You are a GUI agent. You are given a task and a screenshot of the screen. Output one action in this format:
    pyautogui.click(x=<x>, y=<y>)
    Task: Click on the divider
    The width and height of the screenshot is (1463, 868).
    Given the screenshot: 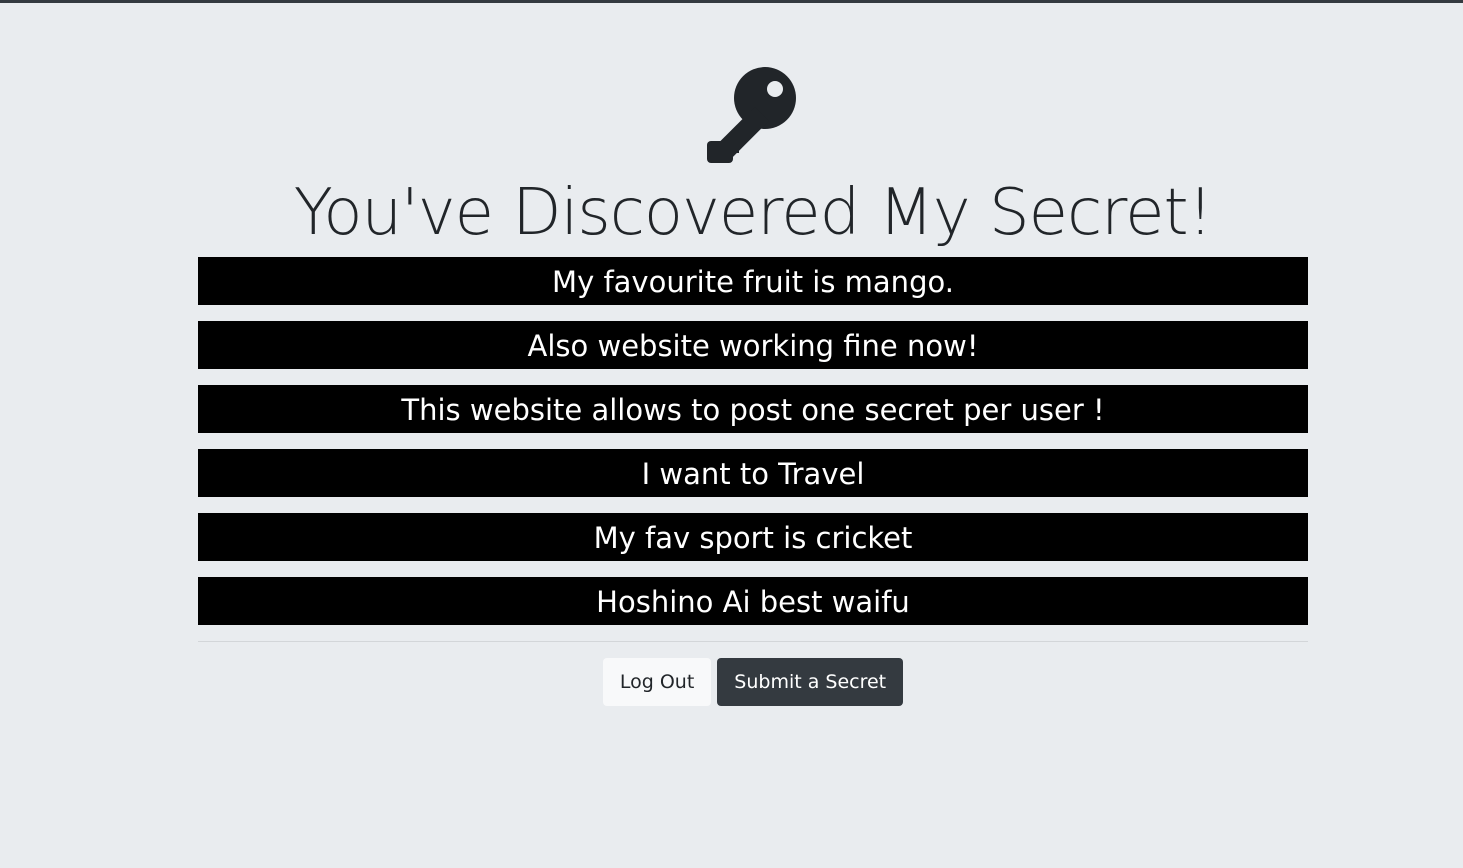 What is the action you would take?
    pyautogui.click(x=753, y=641)
    